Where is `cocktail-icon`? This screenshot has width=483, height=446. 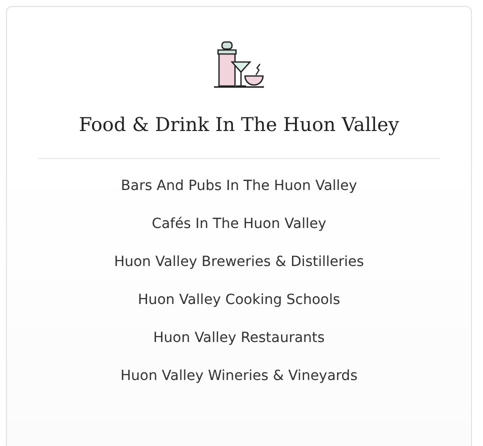
cocktail-icon is located at coordinates (239, 65).